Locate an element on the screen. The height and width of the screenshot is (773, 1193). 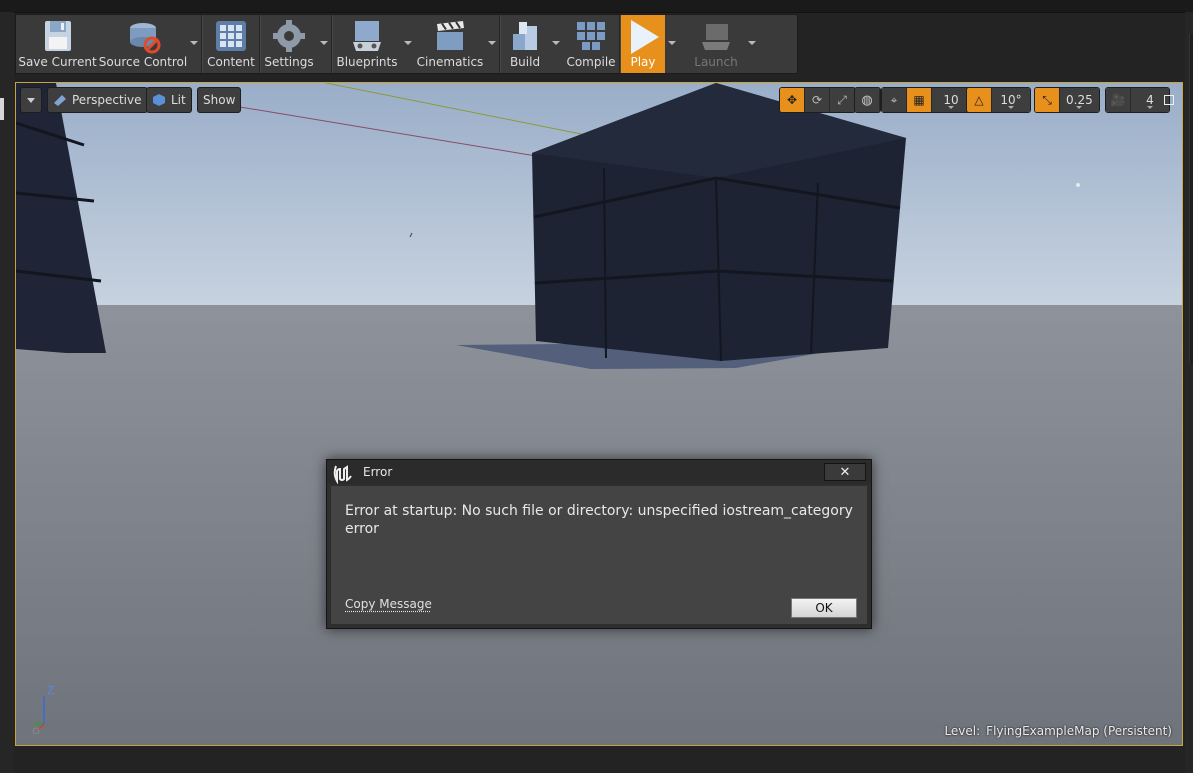
surface-snap-button: ⌖ is located at coordinates (894, 100).